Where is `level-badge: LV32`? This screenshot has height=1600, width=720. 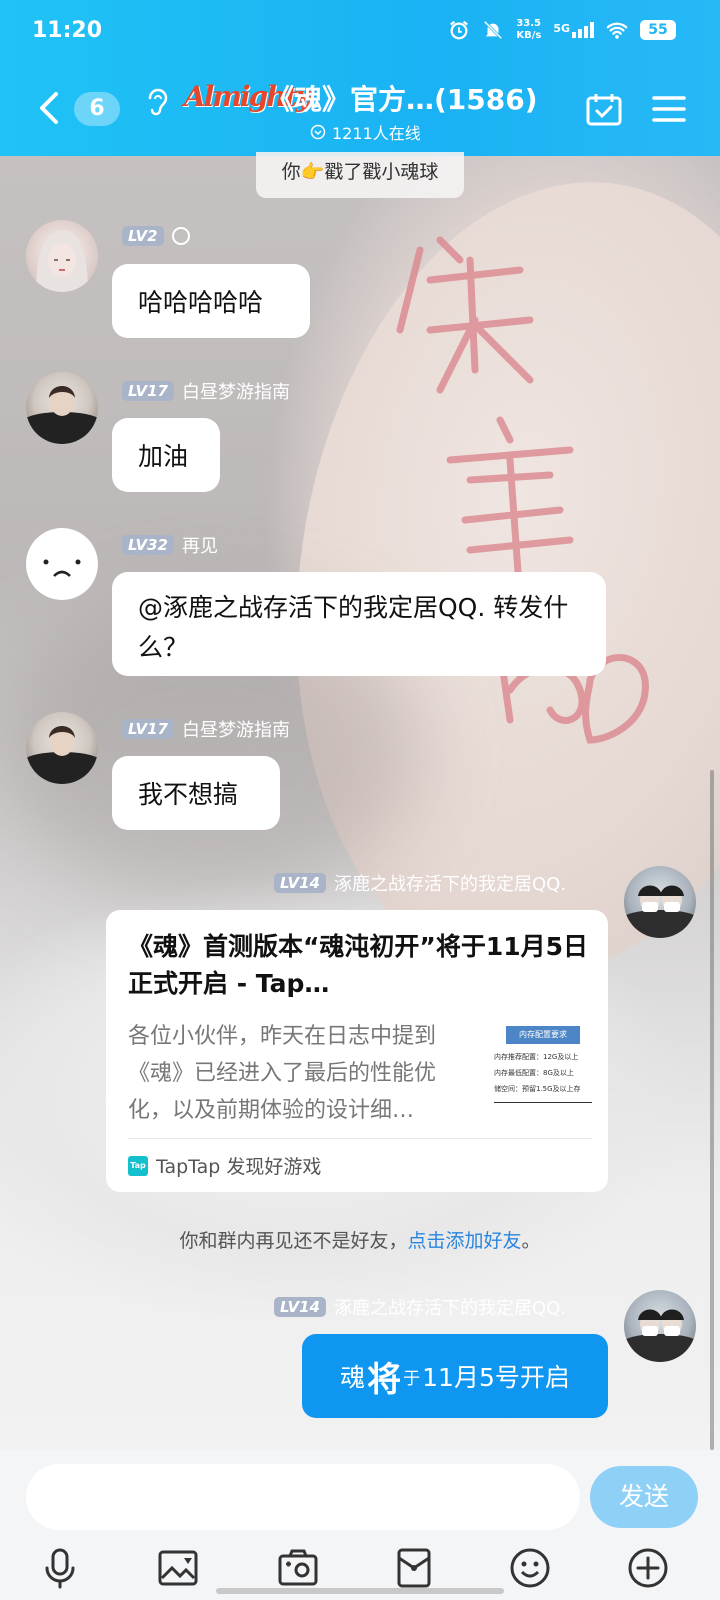
level-badge: LV32 is located at coordinates (148, 545).